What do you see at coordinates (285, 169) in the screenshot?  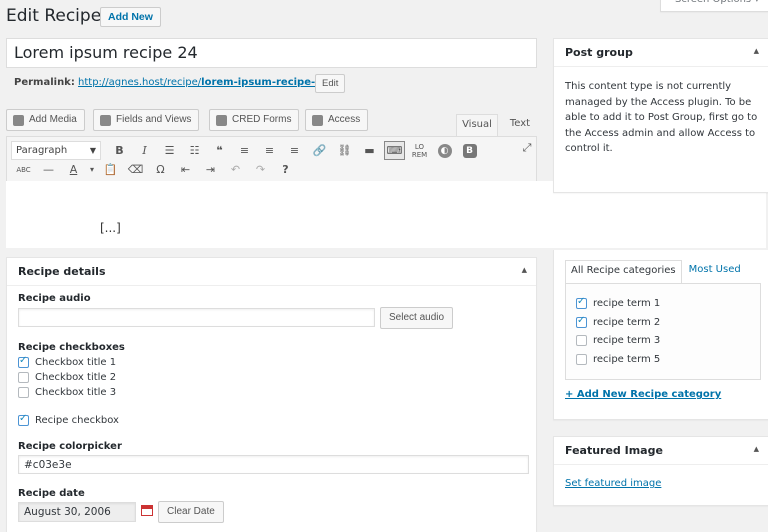 I see `help-icon: ?` at bounding box center [285, 169].